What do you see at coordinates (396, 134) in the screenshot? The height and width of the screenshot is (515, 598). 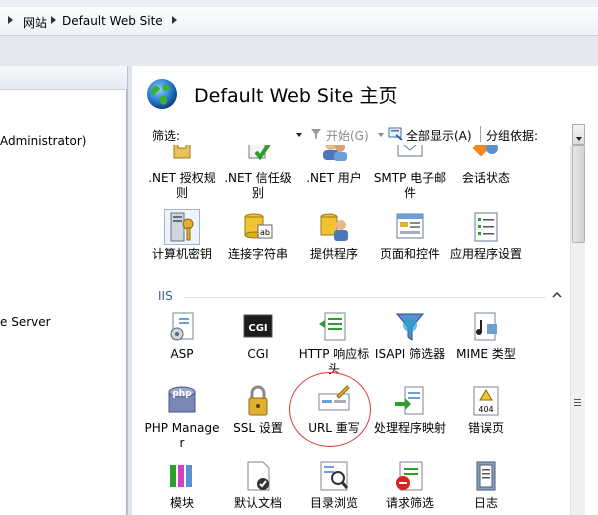 I see `show-all-icon` at bounding box center [396, 134].